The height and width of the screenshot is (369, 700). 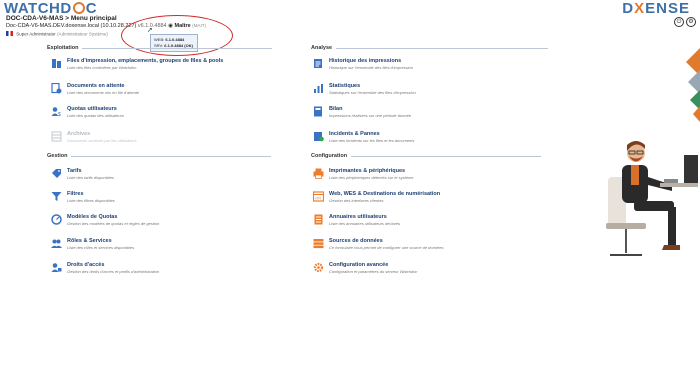 I want to click on incident-icon, so click(x=319, y=137).